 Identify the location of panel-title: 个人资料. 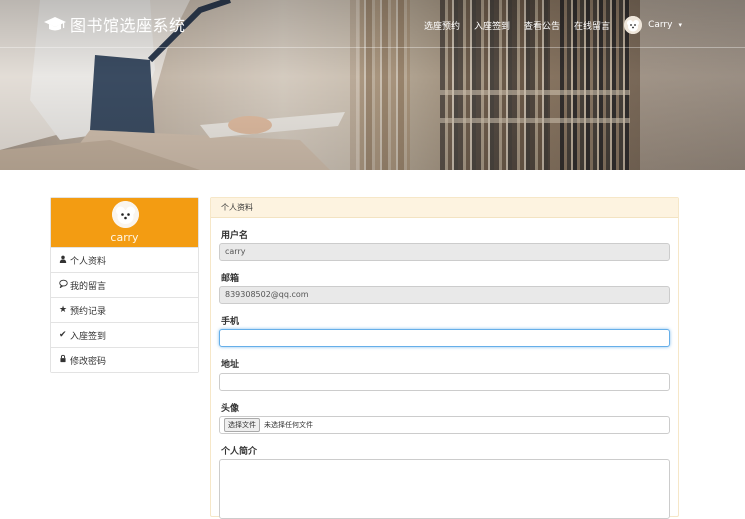
(444, 208).